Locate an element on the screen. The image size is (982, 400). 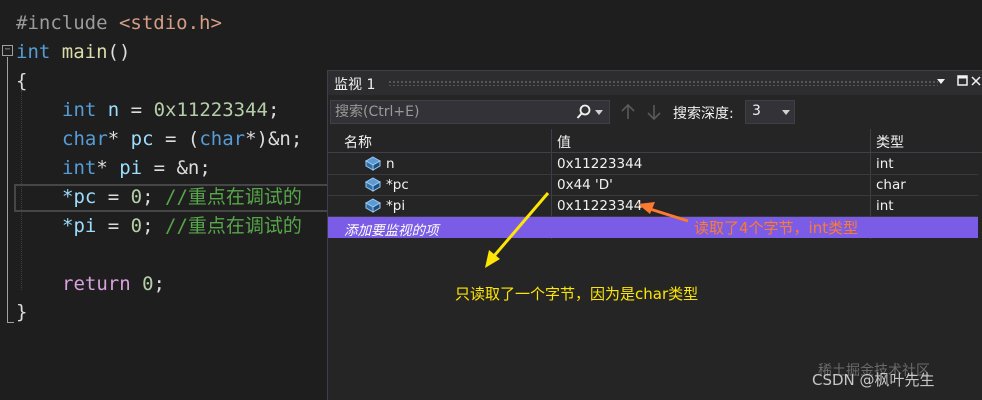
watch-row-value: 0x44 'D' is located at coordinates (585, 185).